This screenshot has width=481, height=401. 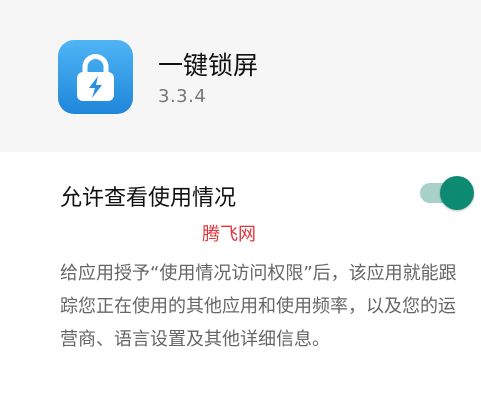 I want to click on watermark-text: 腾飞网, so click(x=229, y=234).